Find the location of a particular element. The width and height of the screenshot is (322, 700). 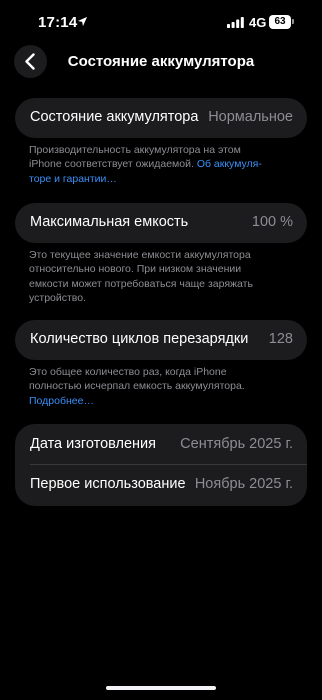

battery-state-row: Состояние аккумулятора Нормальное is located at coordinates (161, 118).